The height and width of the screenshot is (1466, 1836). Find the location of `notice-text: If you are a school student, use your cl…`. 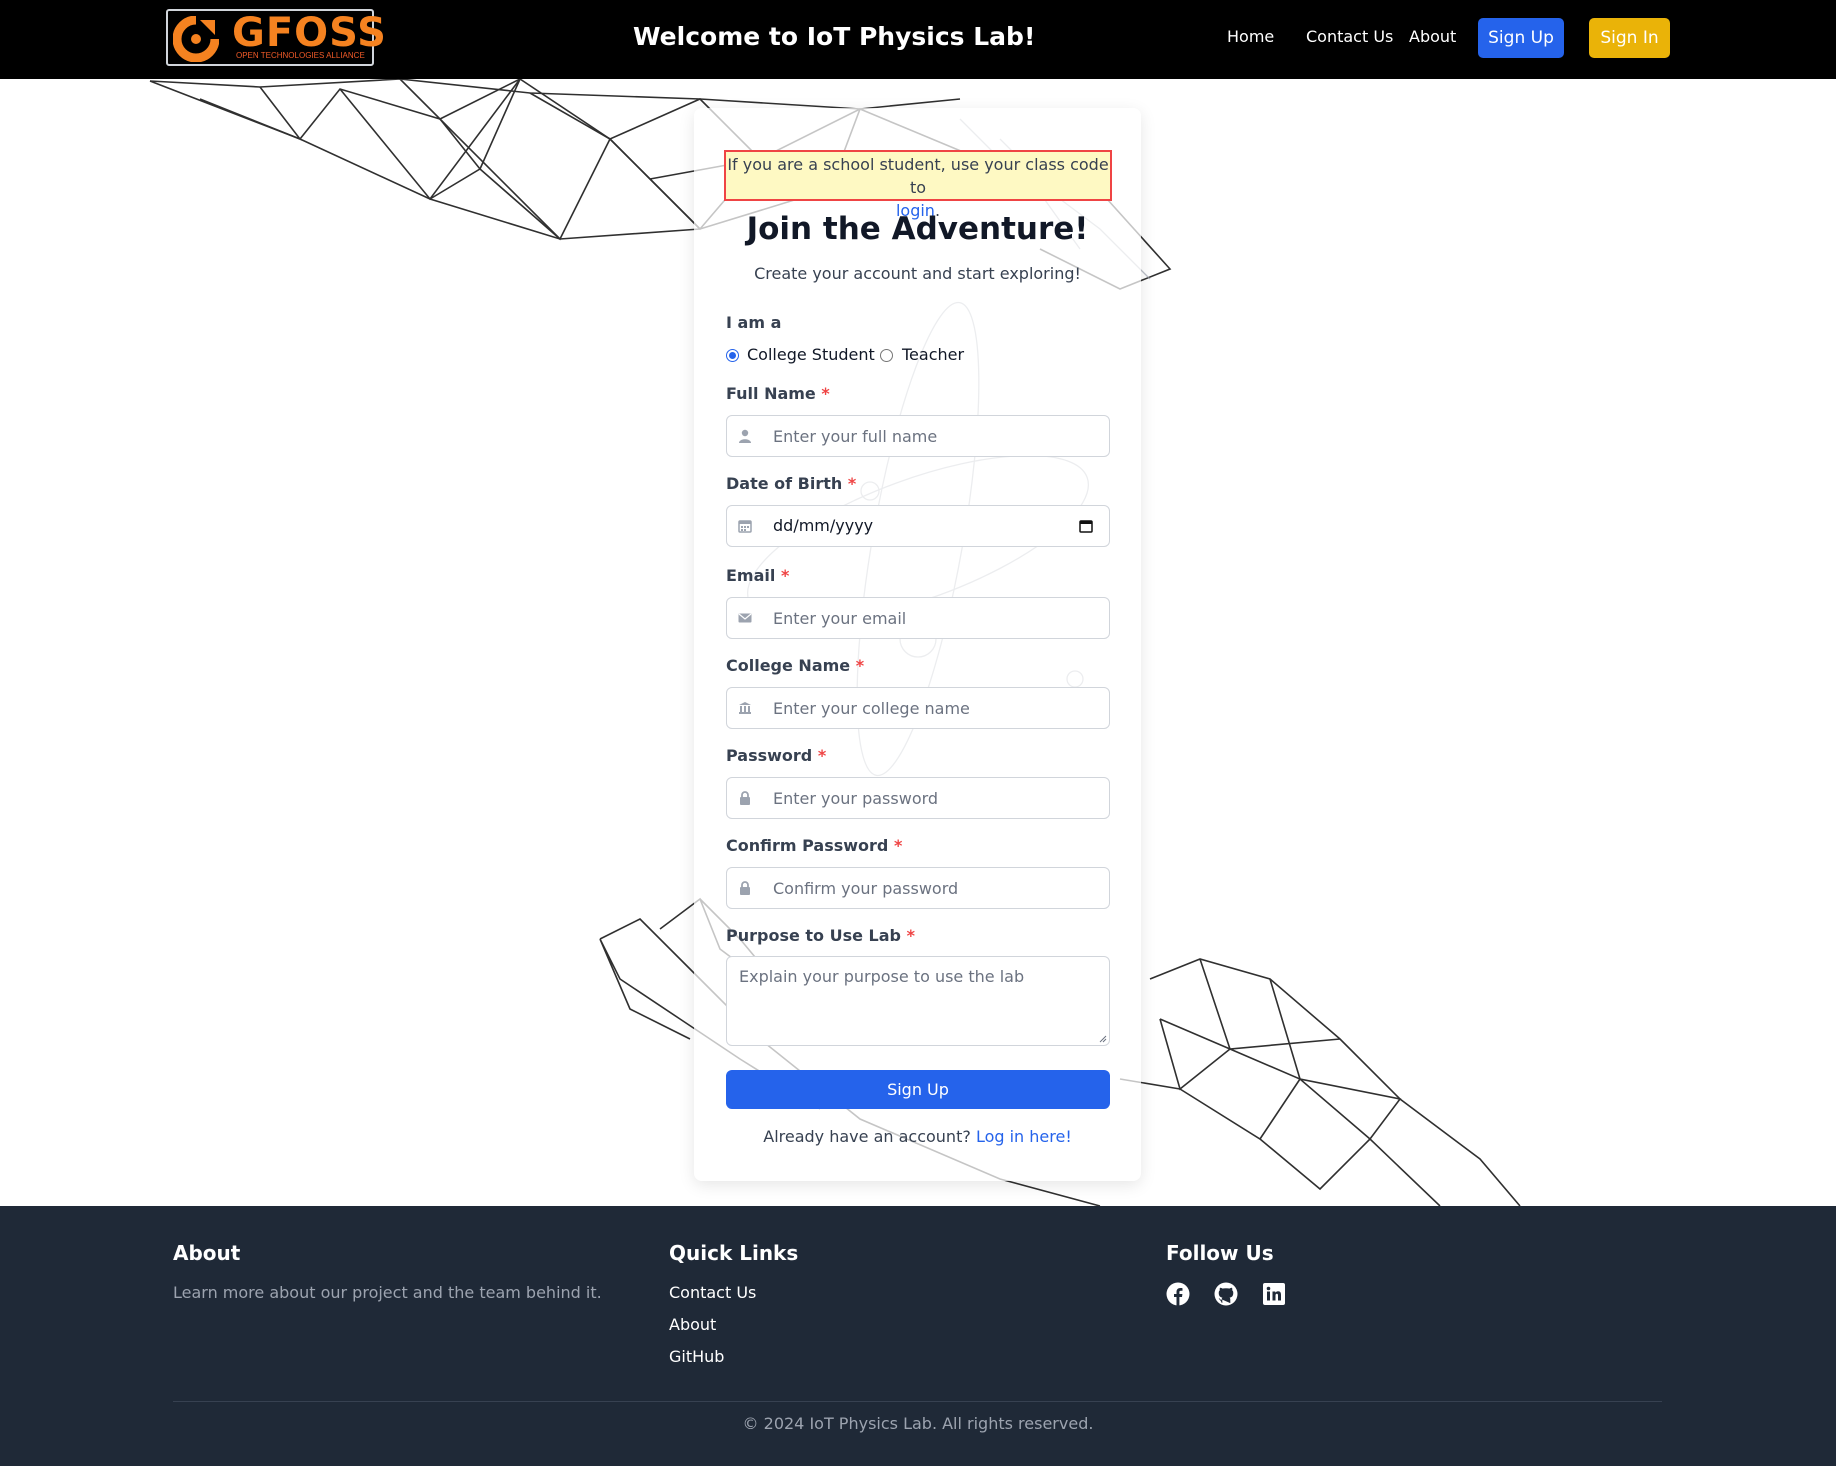

notice-text: If you are a school student, use your cl… is located at coordinates (918, 176).